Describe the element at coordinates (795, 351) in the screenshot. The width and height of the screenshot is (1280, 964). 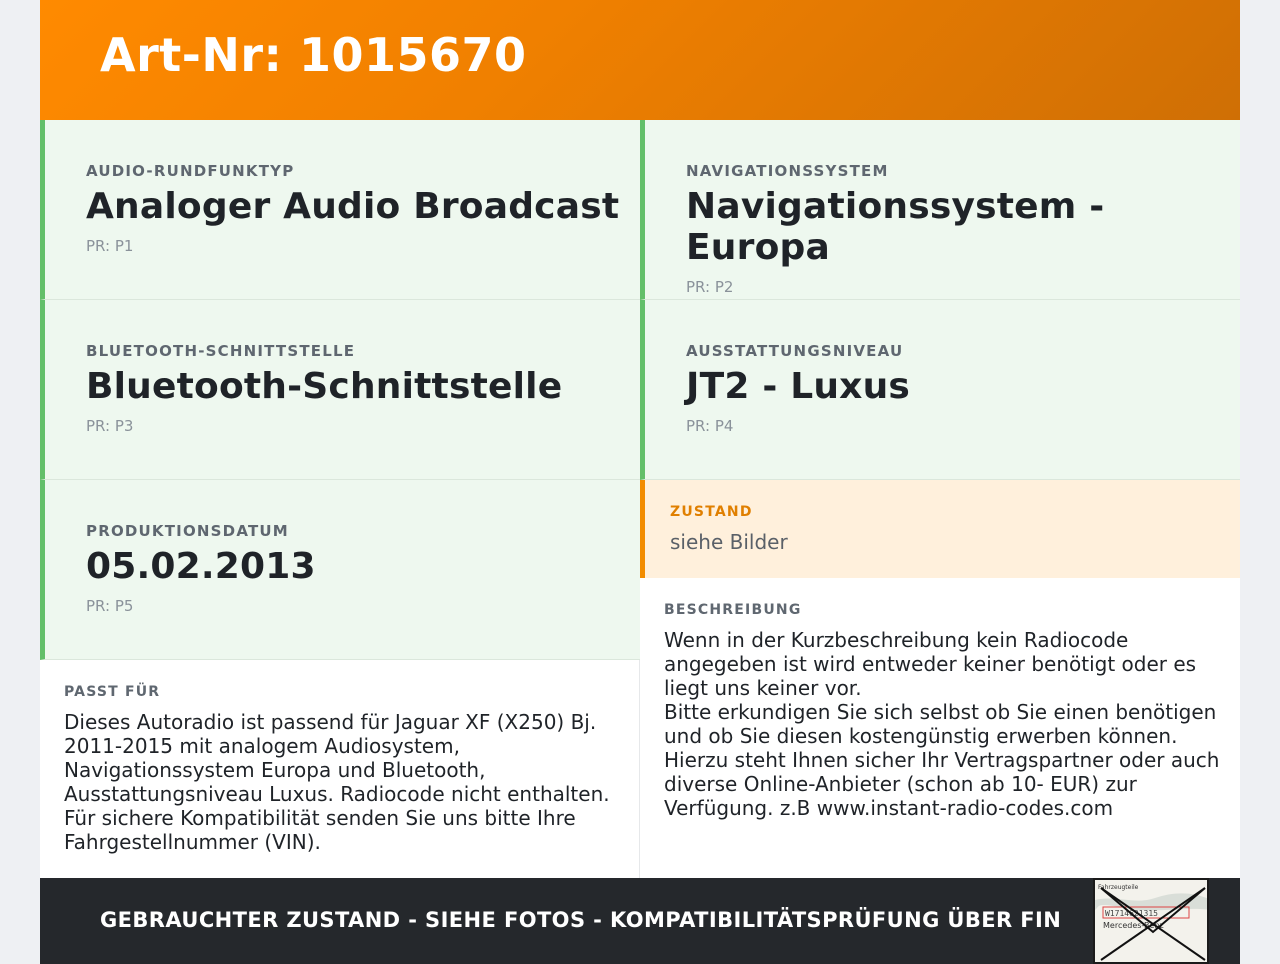
I see `spec-label: AUSSTATTUNGSNIVEAU` at that location.